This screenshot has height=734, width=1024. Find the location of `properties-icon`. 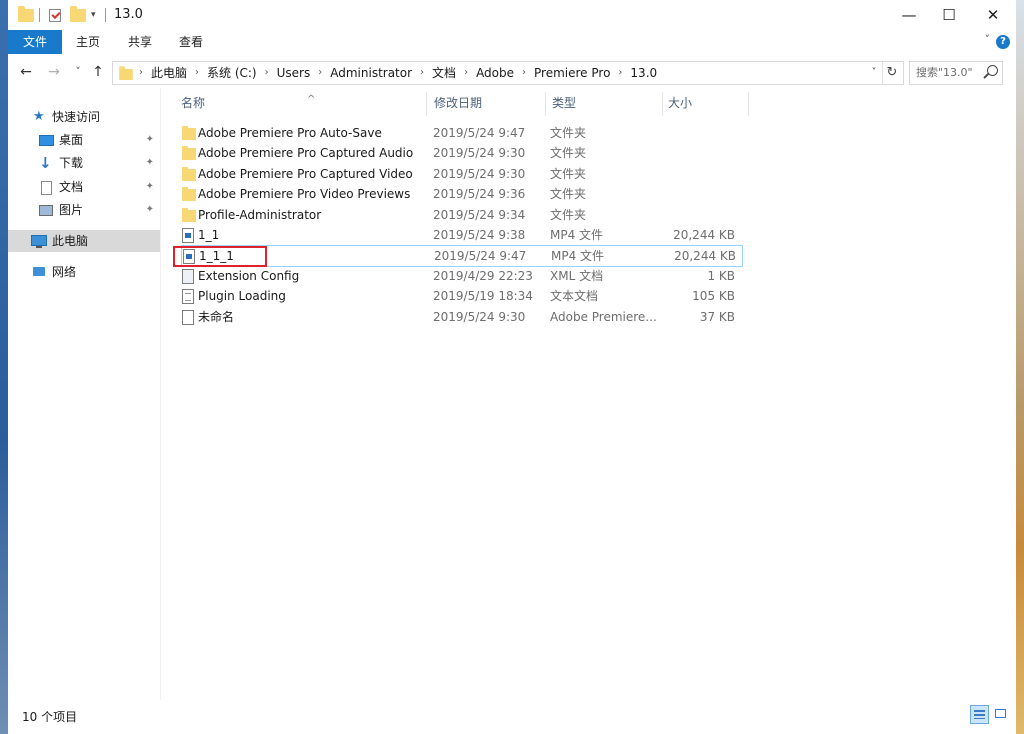

properties-icon is located at coordinates (55, 15).